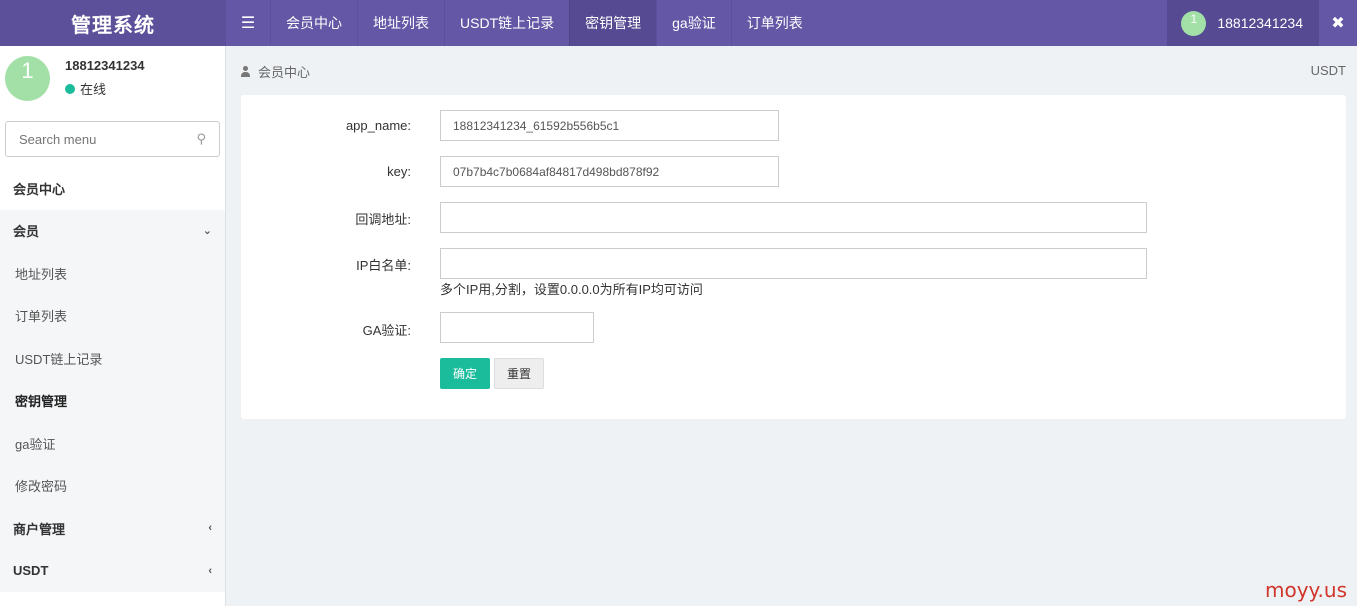  Describe the element at coordinates (113, 23) in the screenshot. I see `brand-title: 管理系统` at that location.